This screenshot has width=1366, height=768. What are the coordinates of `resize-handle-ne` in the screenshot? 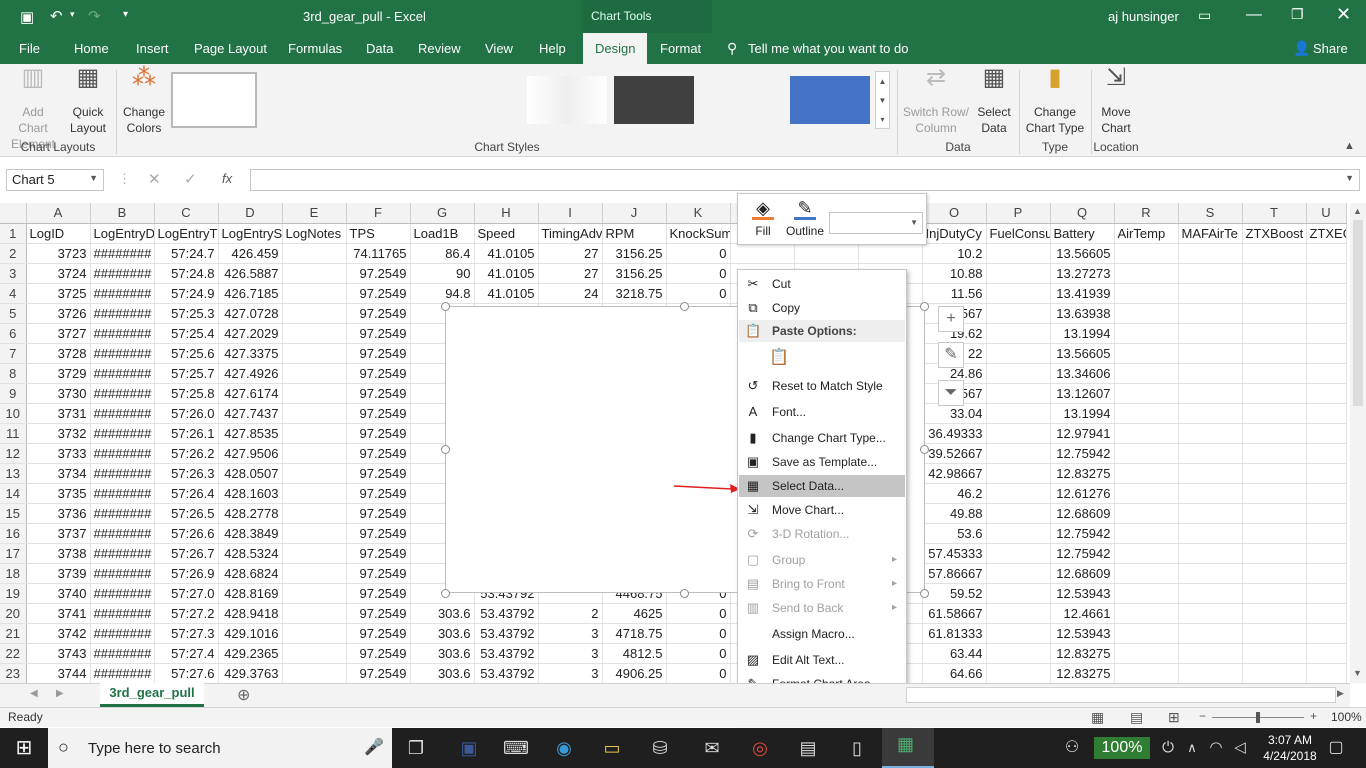 It's located at (924, 306).